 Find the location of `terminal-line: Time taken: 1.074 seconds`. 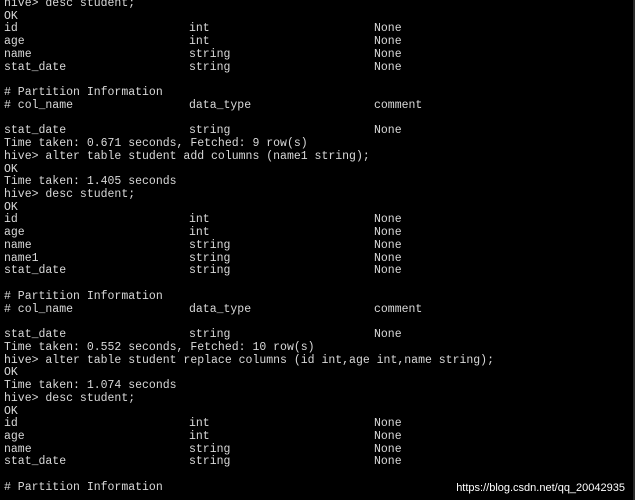

terminal-line: Time taken: 1.074 seconds is located at coordinates (90, 386).